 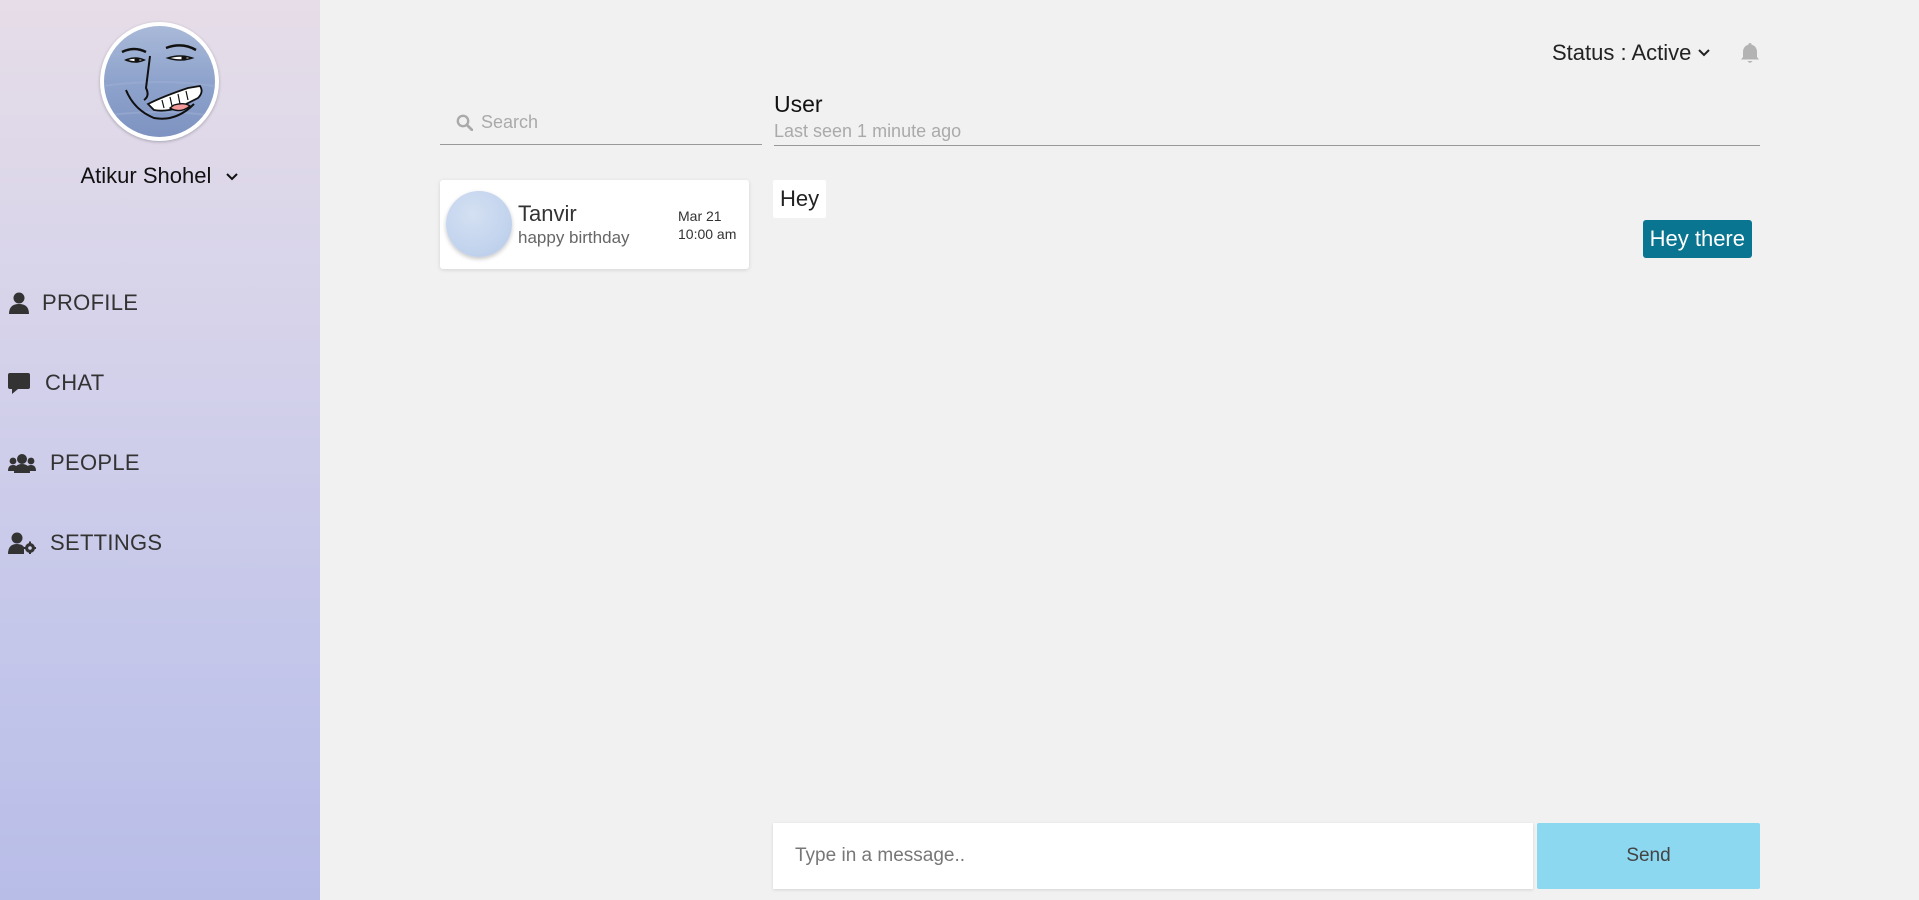 I want to click on troll-face-icon, so click(x=159, y=82).